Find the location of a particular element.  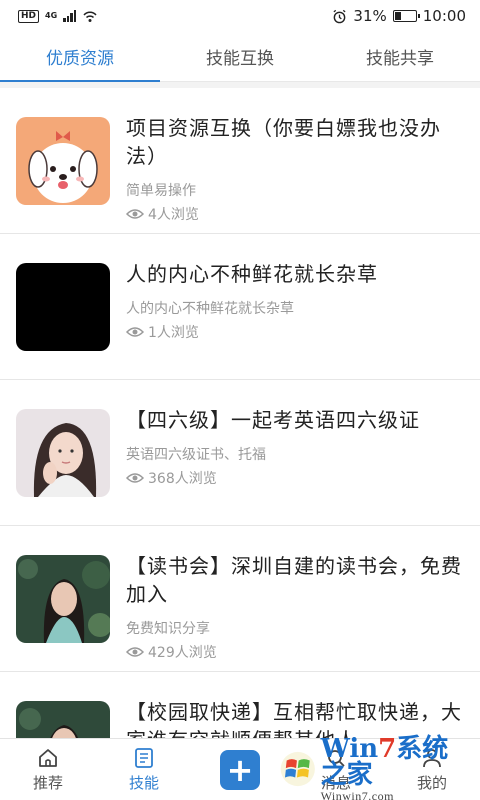

clock: 10:00 is located at coordinates (444, 16).